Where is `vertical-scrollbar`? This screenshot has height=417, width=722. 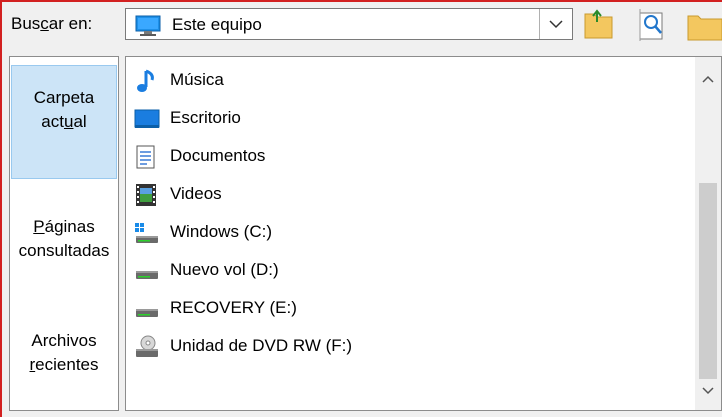
vertical-scrollbar is located at coordinates (708, 233).